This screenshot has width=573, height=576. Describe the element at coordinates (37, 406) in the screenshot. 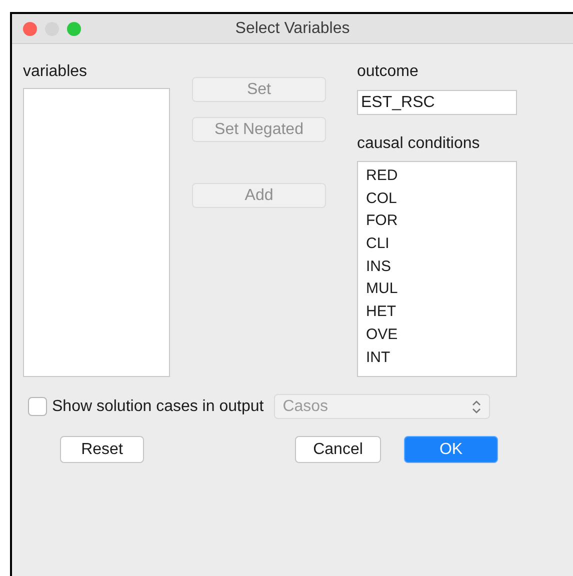

I see `checkbox` at that location.